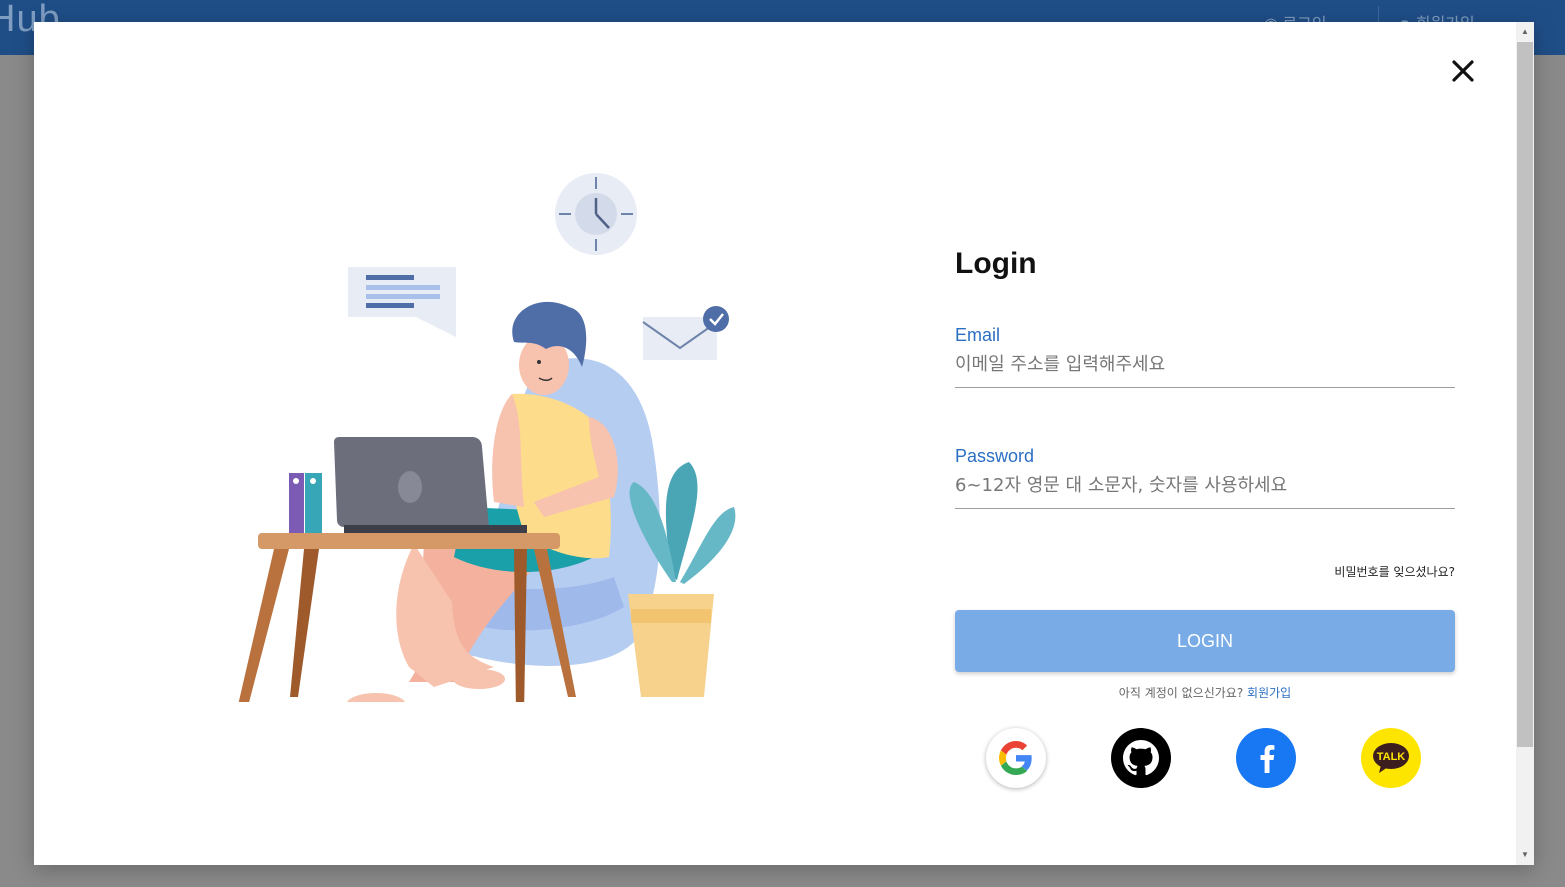  I want to click on scroll-down-arrow-icon: ▼, so click(1525, 855).